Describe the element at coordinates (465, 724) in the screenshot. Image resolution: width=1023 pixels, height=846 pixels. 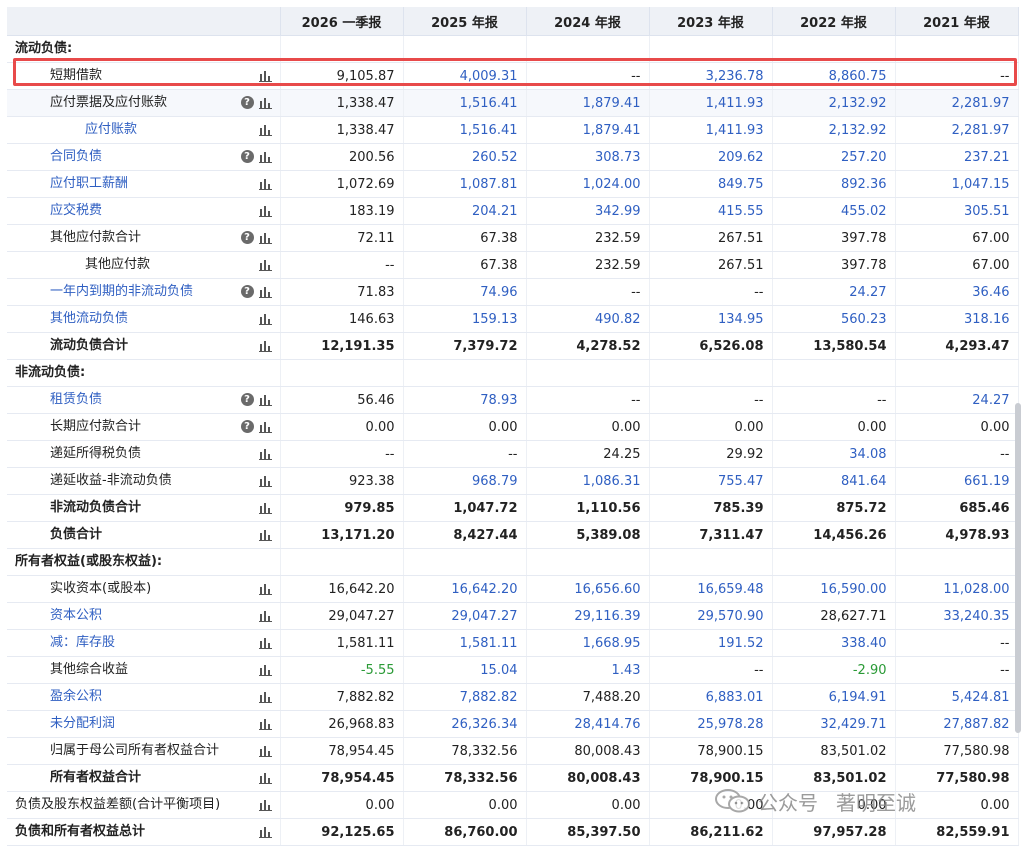
I see `value-cell: 26,326.34` at that location.